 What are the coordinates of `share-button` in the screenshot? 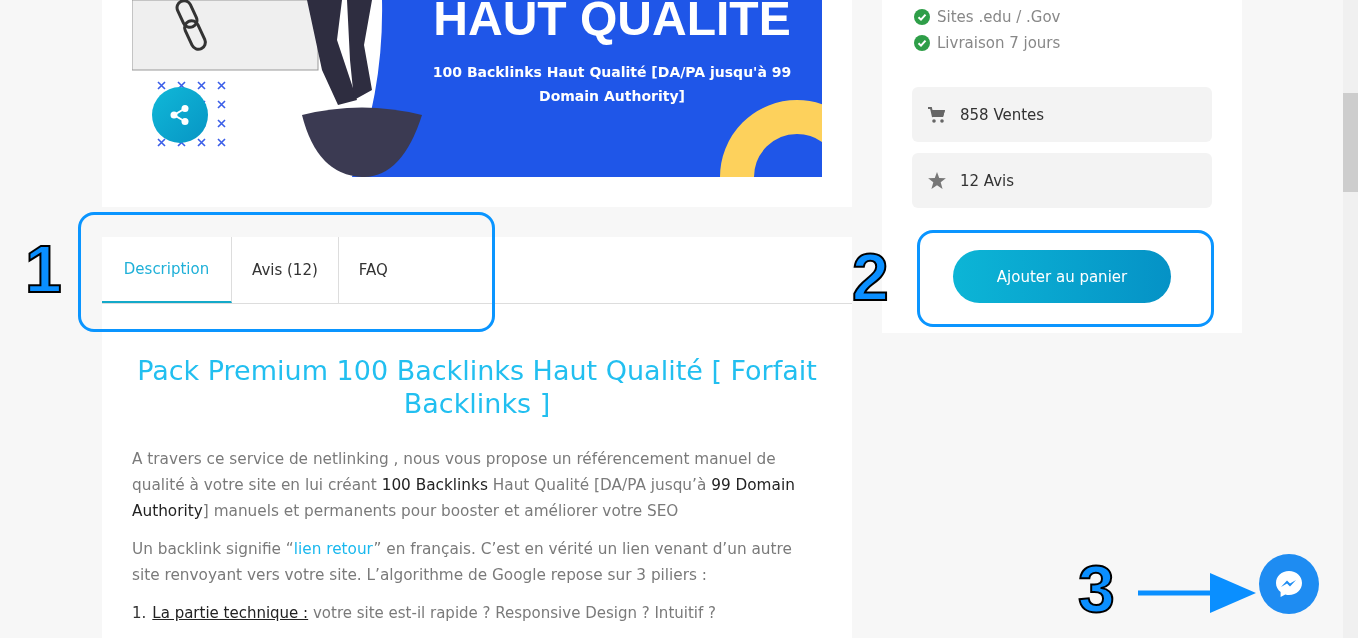 It's located at (180, 115).